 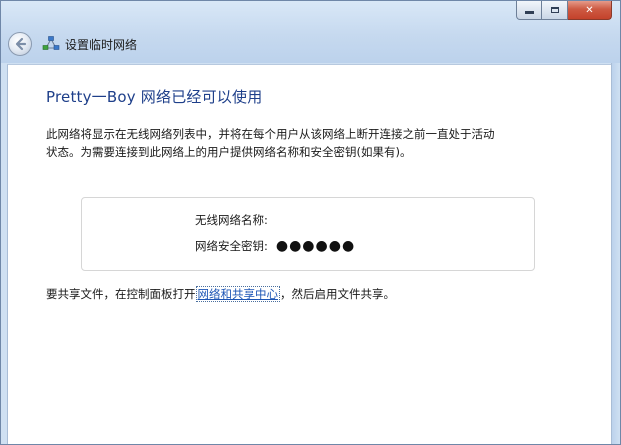 What do you see at coordinates (51, 43) in the screenshot?
I see `adhoc-network-icon` at bounding box center [51, 43].